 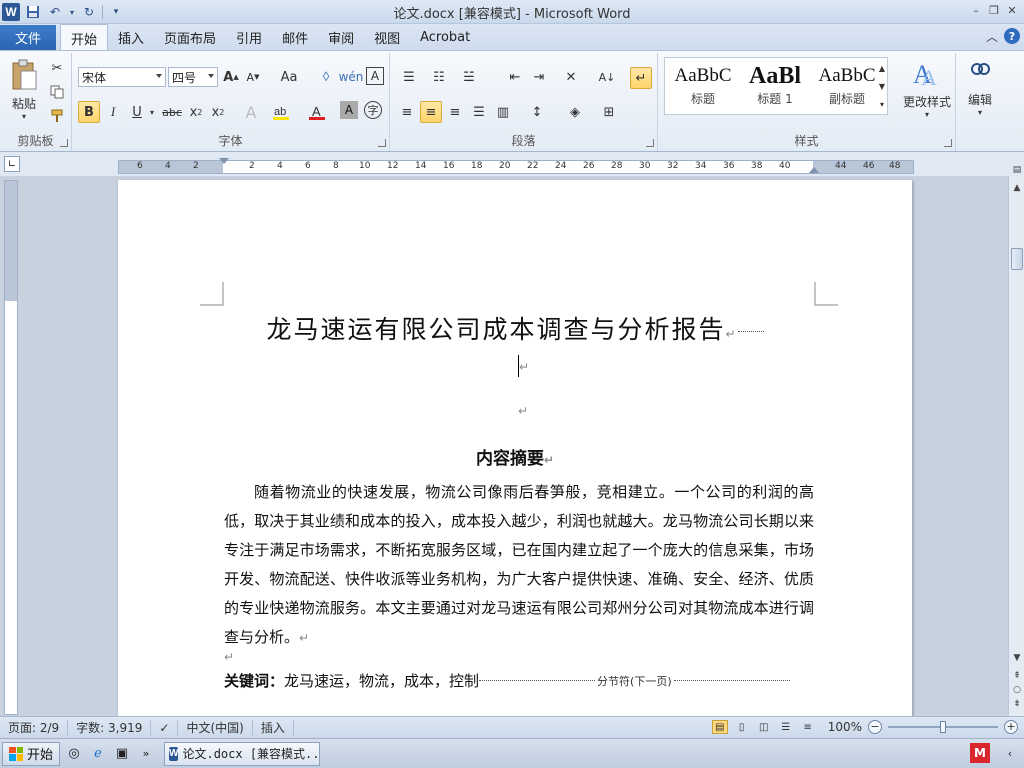 I want to click on quick-launch-icon: ◎, so click(x=74, y=754).